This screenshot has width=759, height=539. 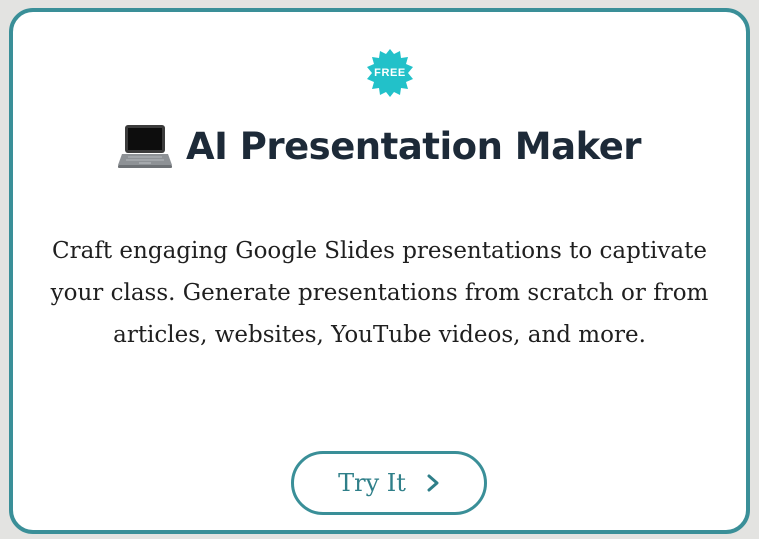 I want to click on page-title: AI Presentation Maker, so click(x=413, y=146).